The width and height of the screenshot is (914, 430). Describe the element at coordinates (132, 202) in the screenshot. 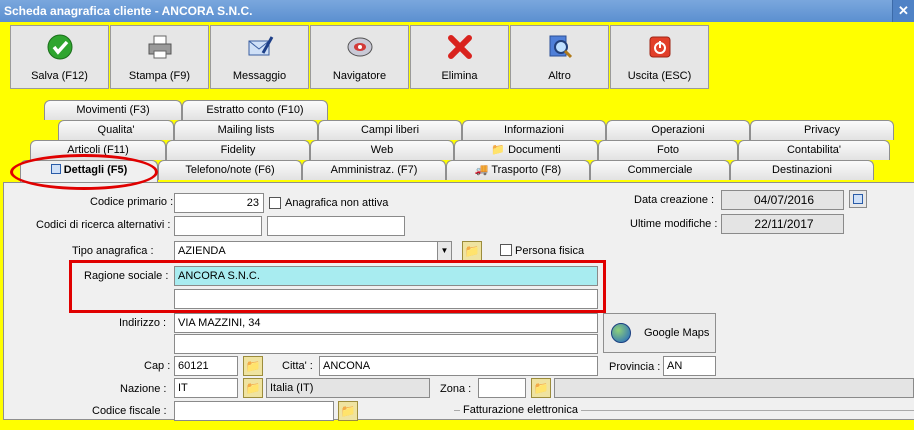

I see `codice-primario-label: Codice primario :` at that location.